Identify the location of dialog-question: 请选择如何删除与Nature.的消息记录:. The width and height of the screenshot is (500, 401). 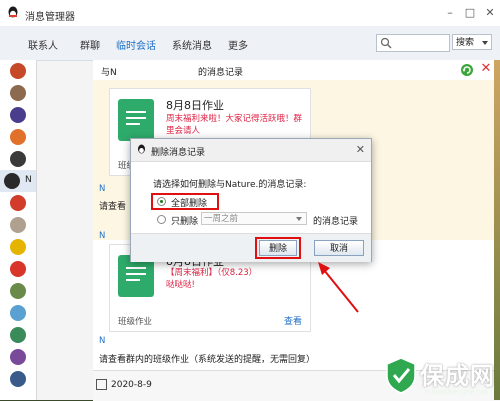
(230, 185).